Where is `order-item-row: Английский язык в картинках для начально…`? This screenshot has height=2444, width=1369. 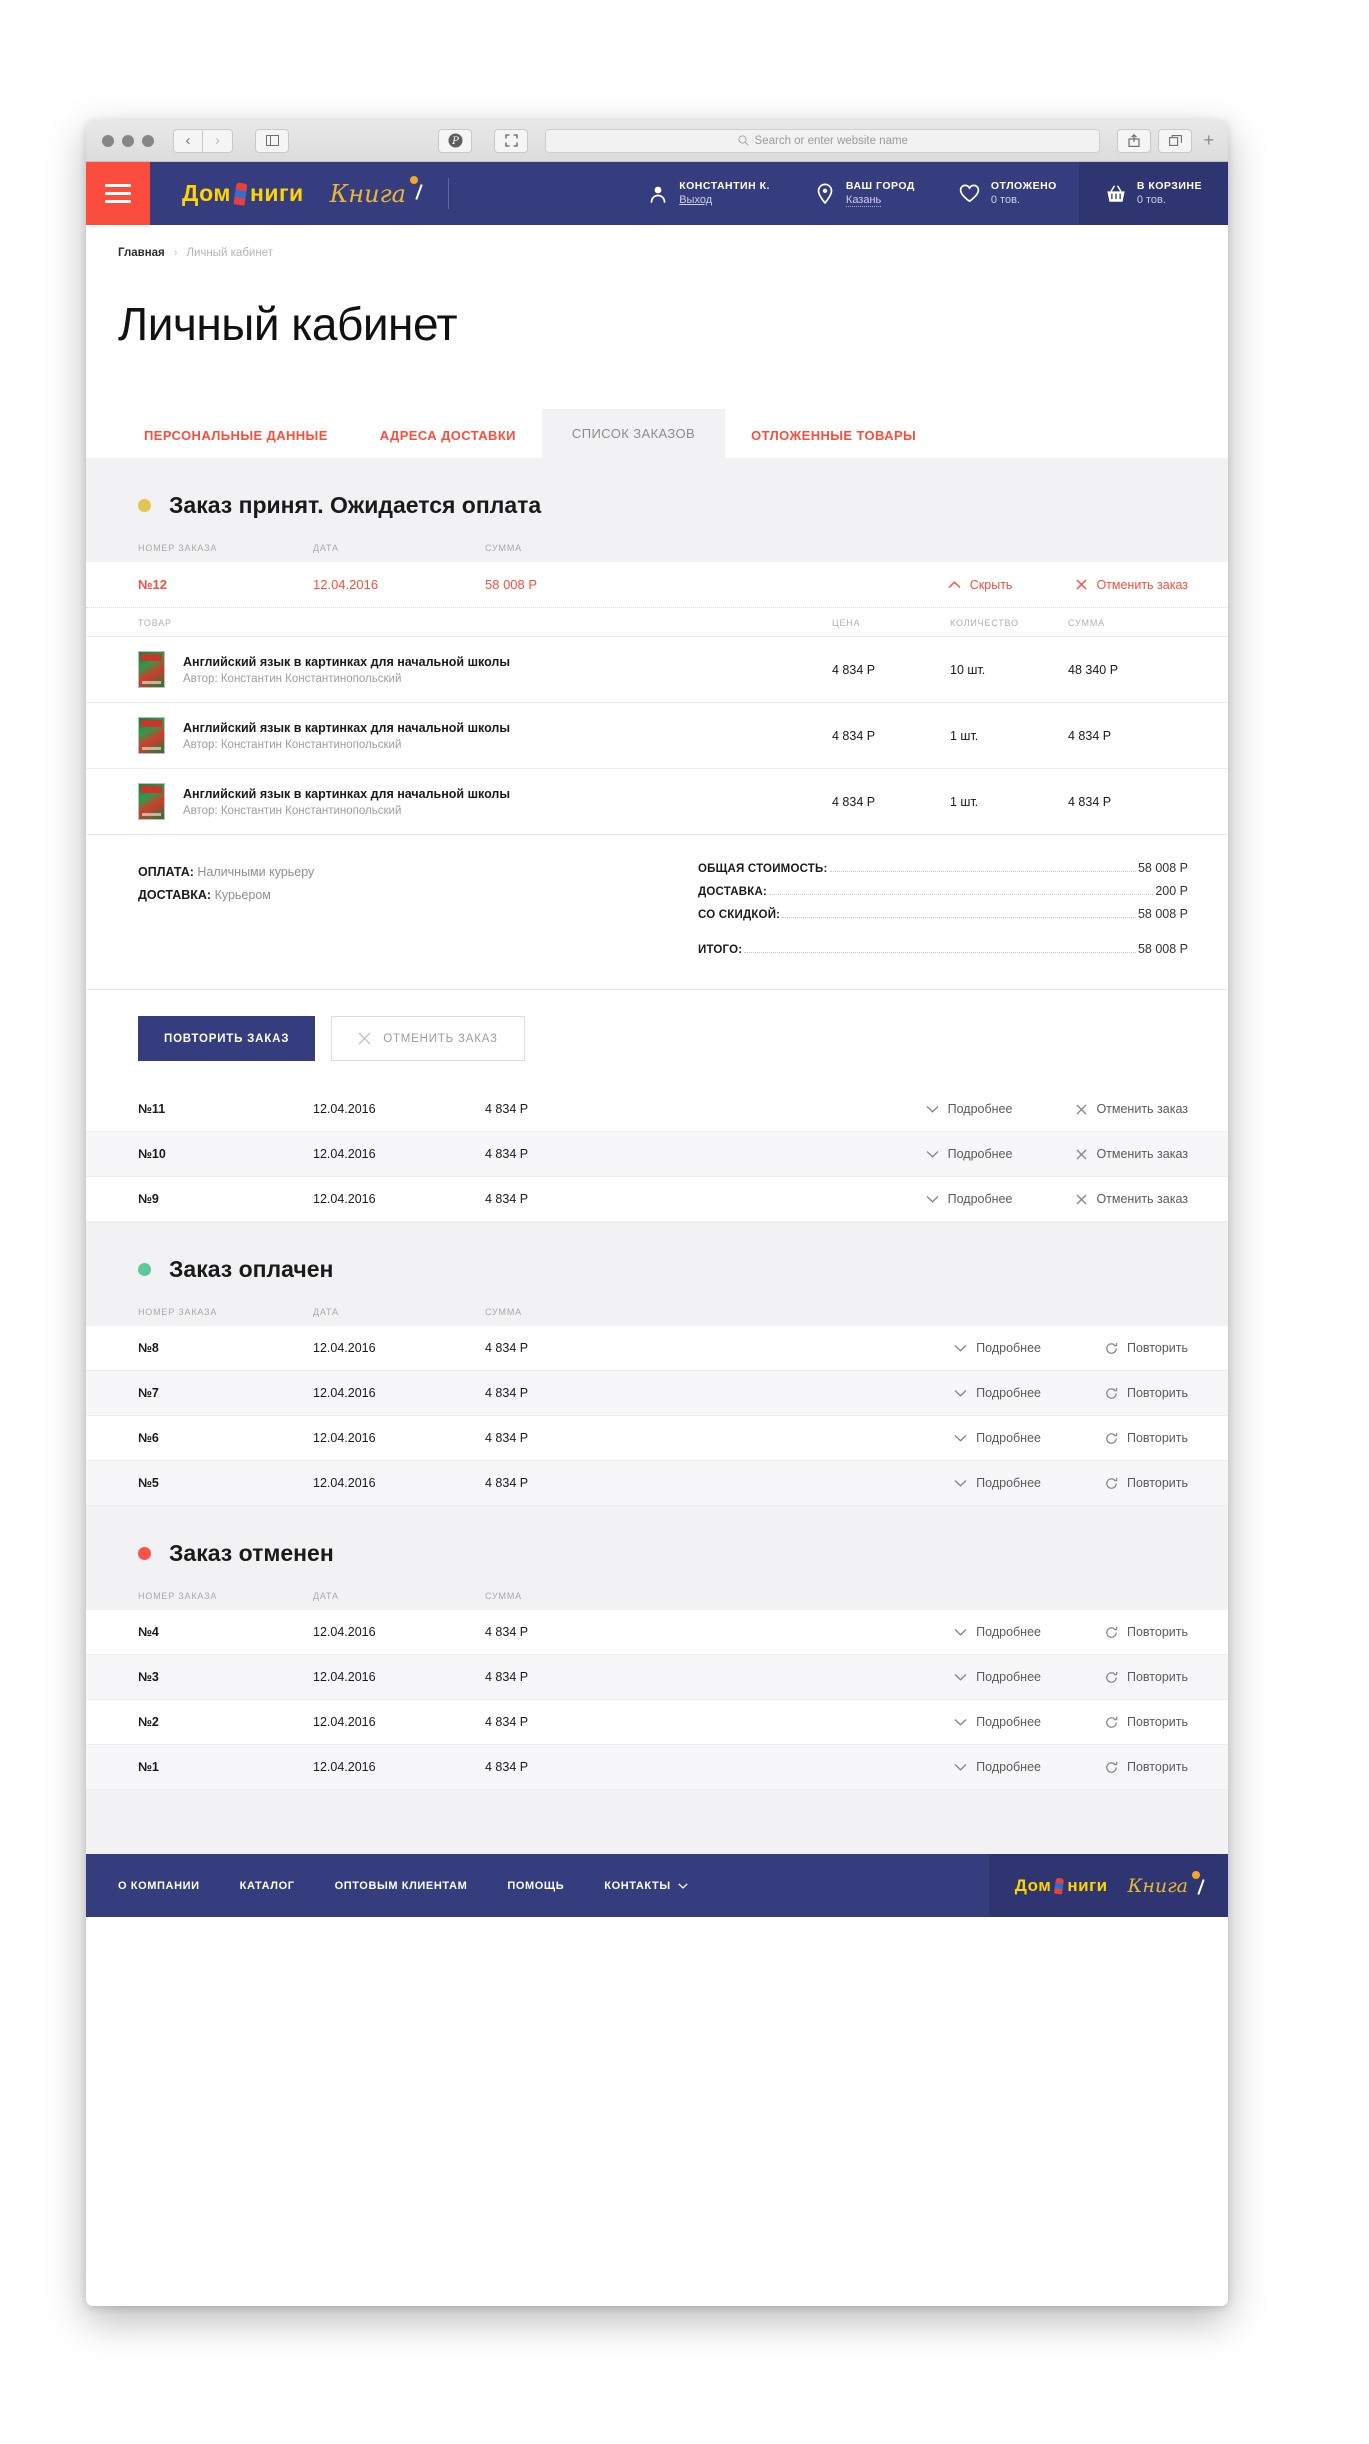
order-item-row: Английский язык в картинках для начально… is located at coordinates (657, 735).